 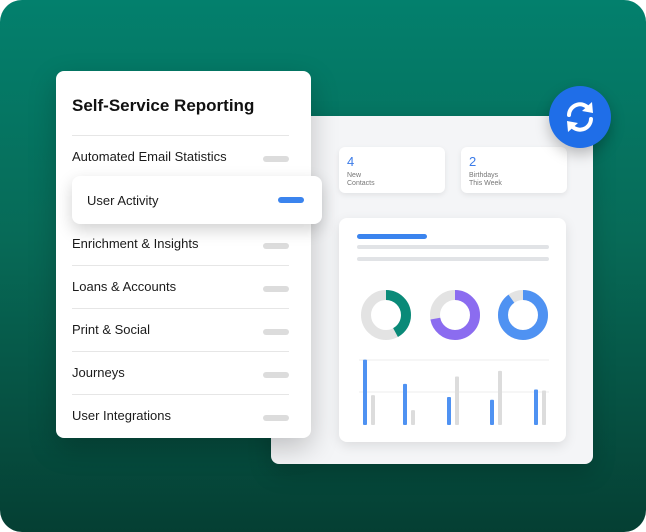 I want to click on stat-label-line1: New, so click(x=354, y=175).